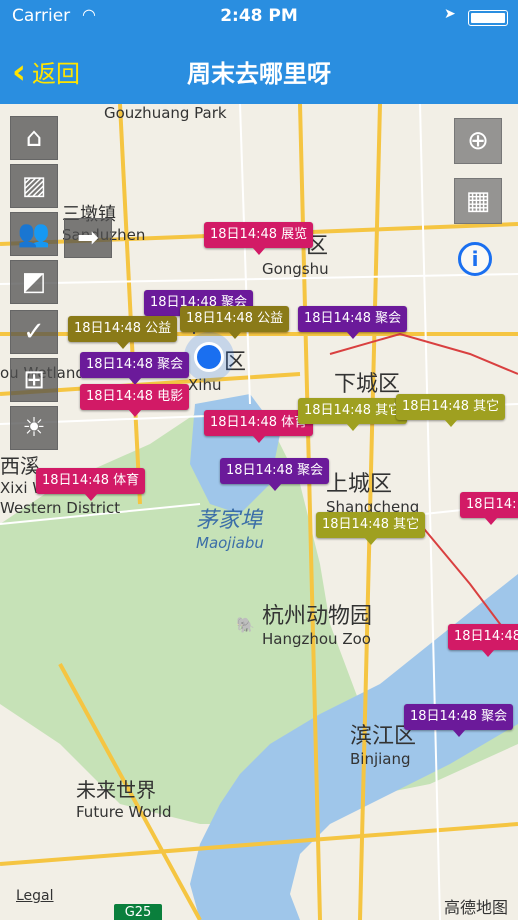  I want to click on weather-icon: ☀, so click(34, 428).